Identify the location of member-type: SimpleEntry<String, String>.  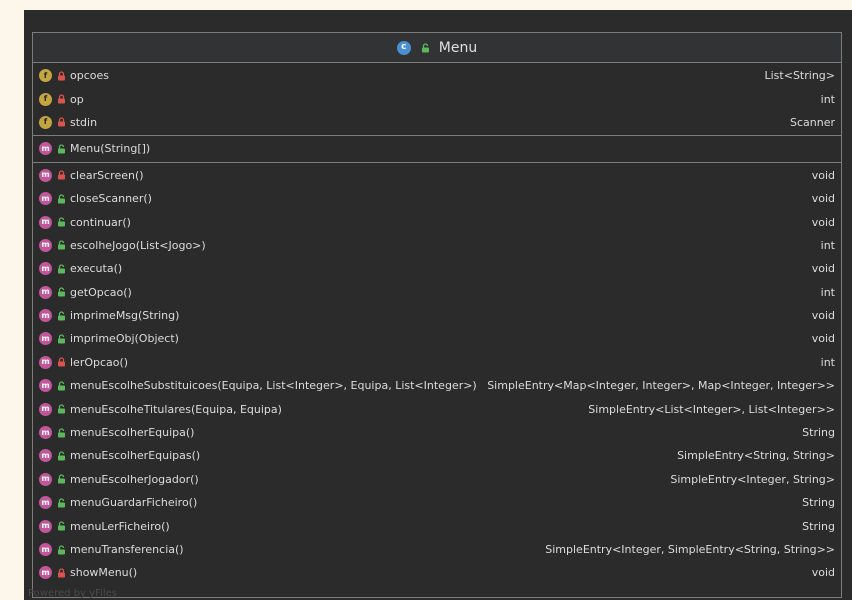
(756, 456).